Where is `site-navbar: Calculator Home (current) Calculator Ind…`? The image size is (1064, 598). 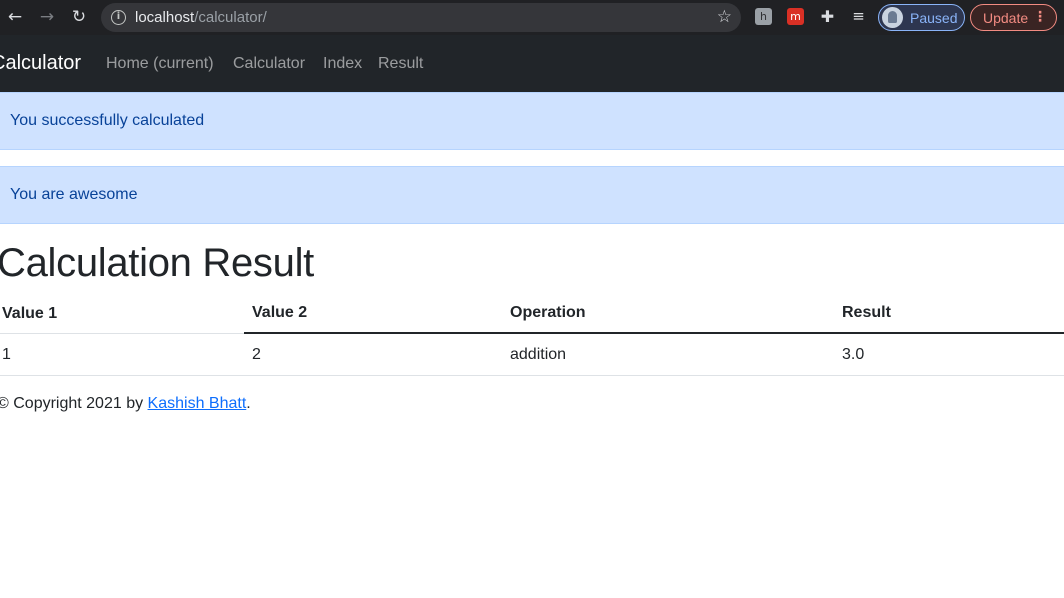 site-navbar: Calculator Home (current) Calculator Ind… is located at coordinates (532, 63).